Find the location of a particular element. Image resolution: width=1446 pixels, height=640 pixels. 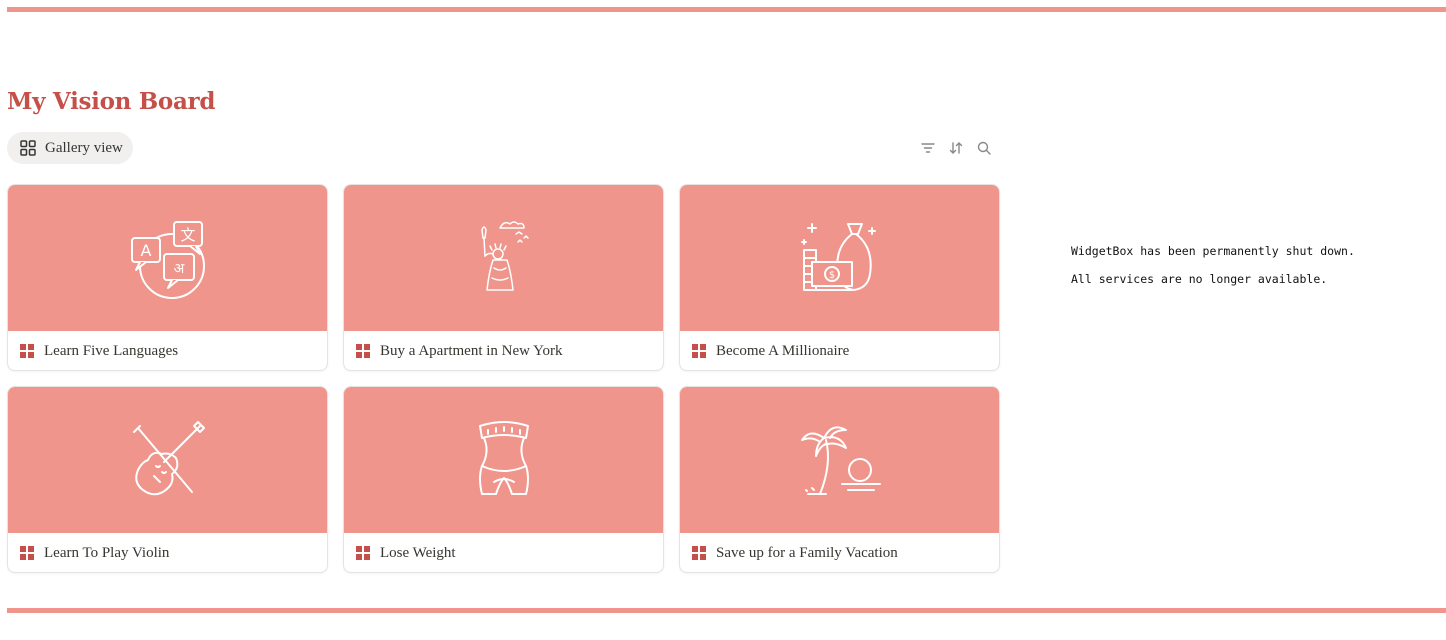

card-title: Become A Millionaire is located at coordinates (783, 350).